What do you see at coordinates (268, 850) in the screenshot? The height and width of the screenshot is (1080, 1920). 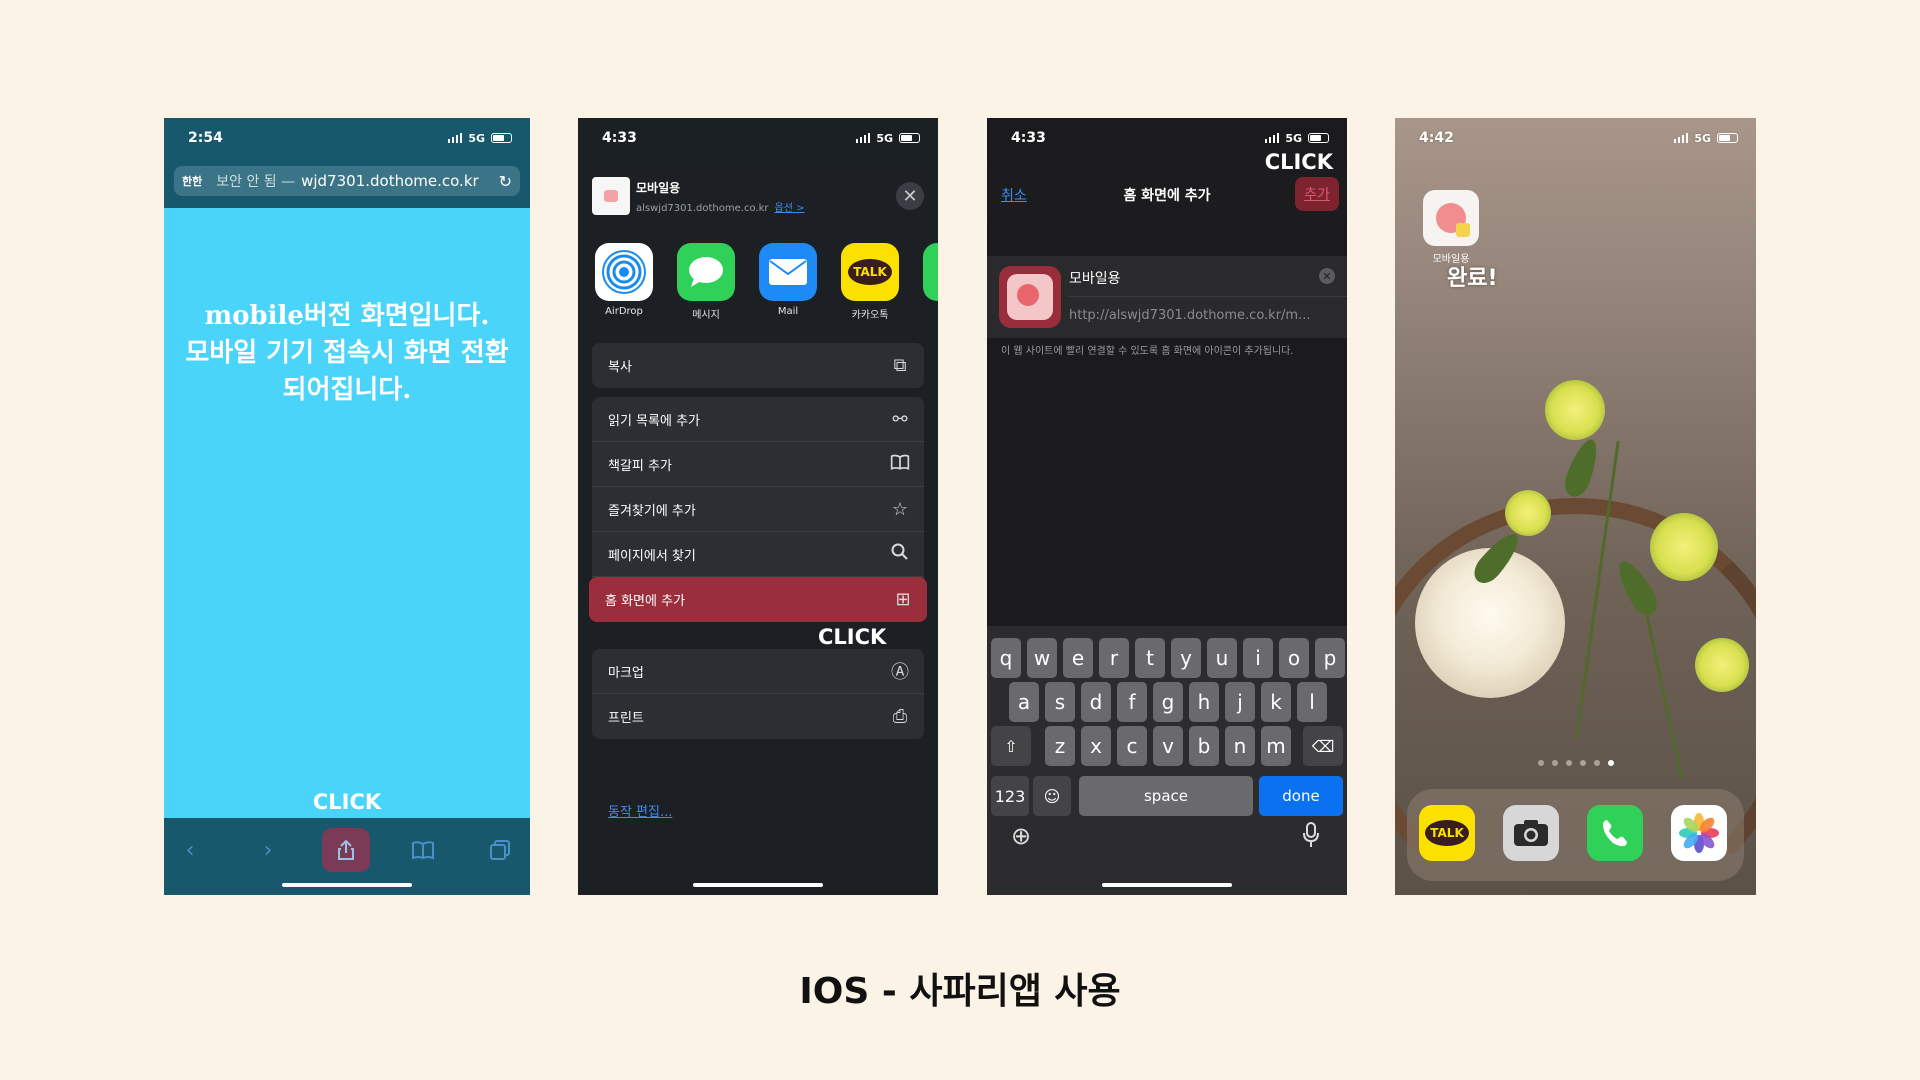 I see `forward-icon: ›` at bounding box center [268, 850].